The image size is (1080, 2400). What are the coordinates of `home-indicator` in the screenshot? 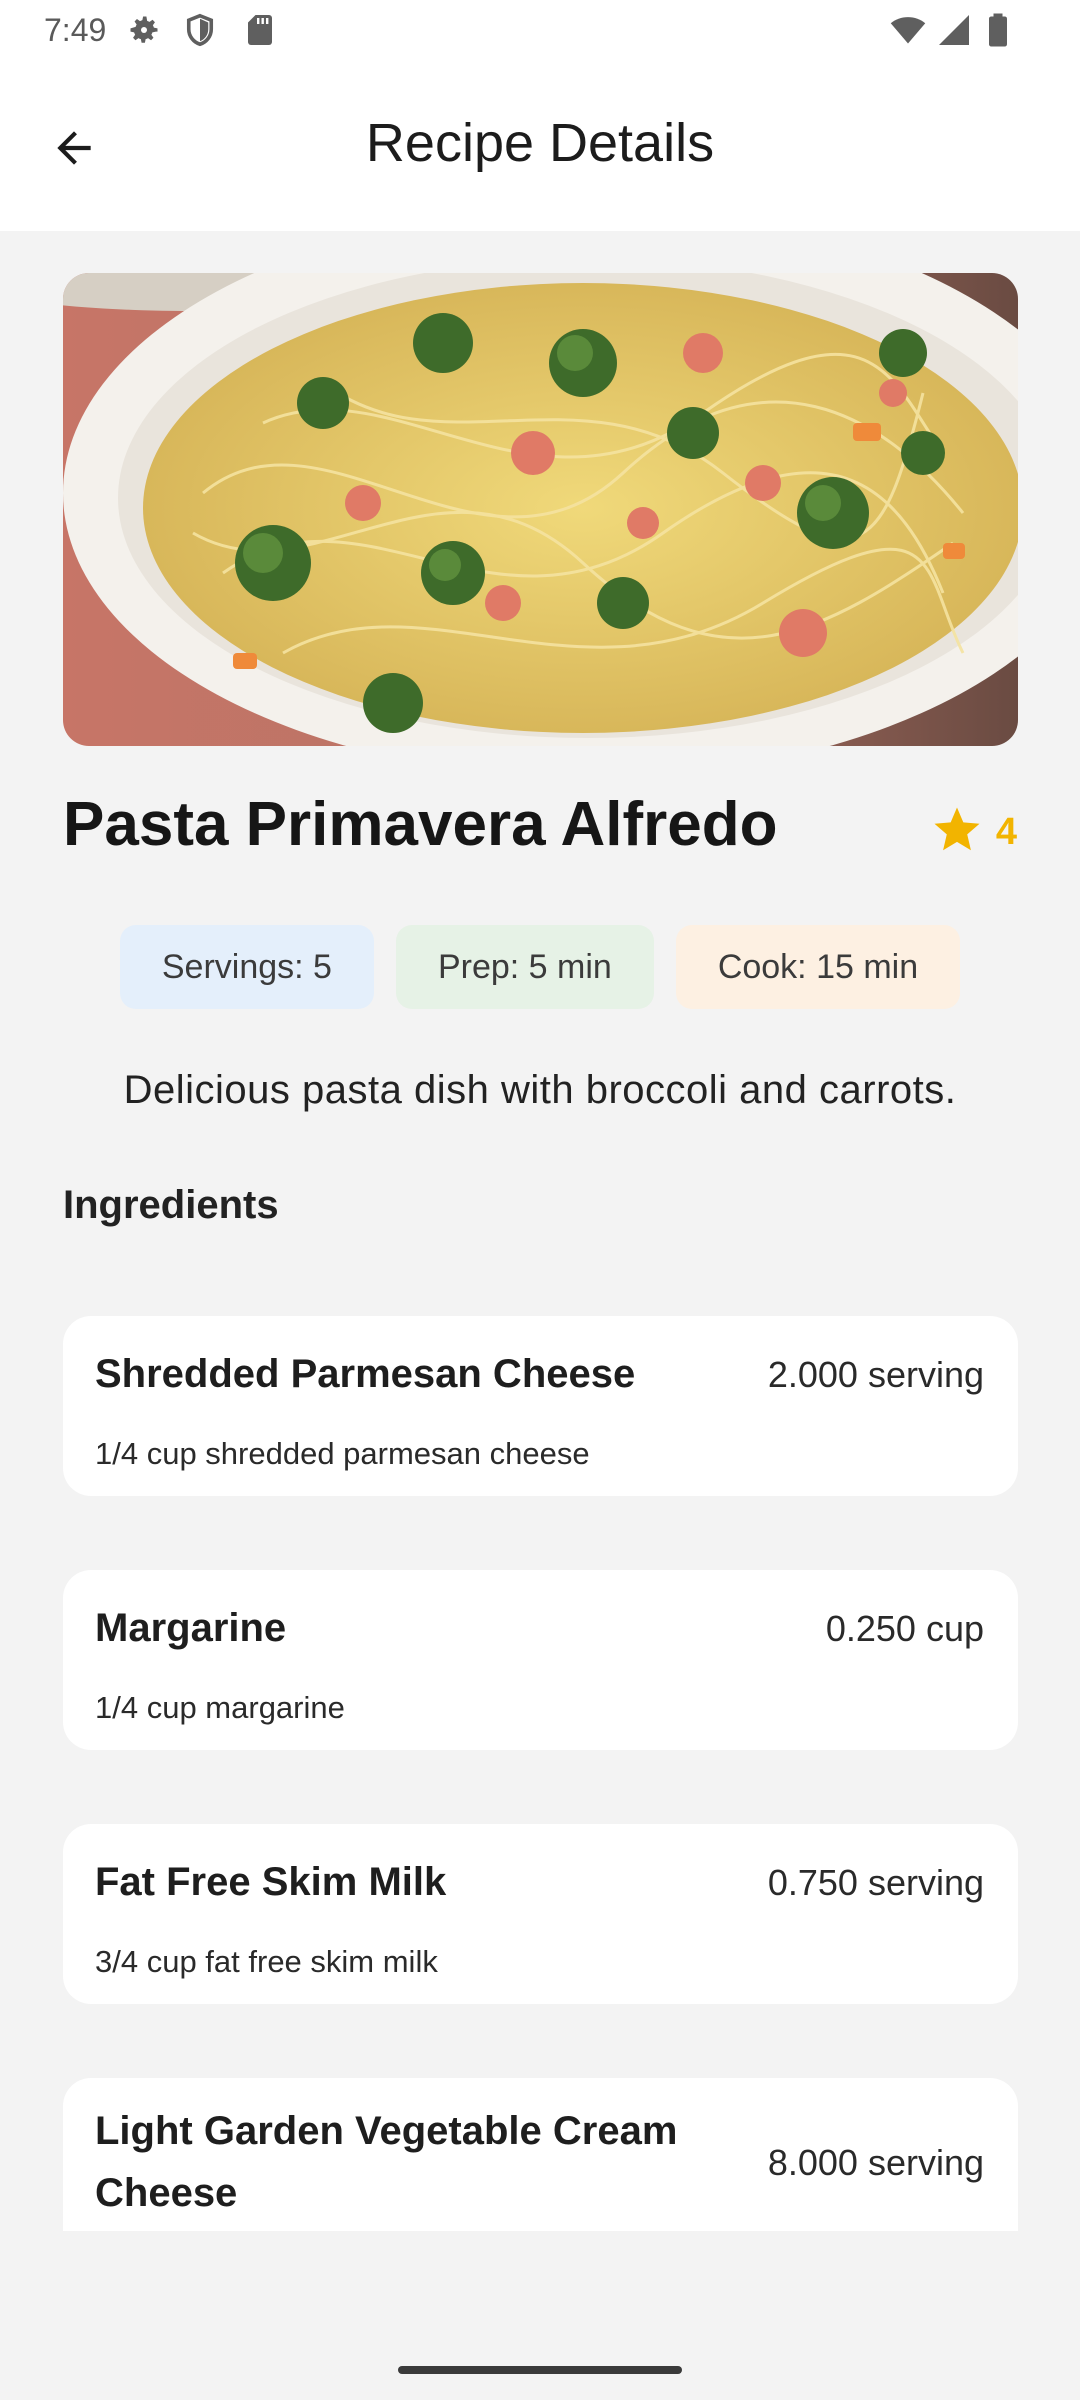 It's located at (540, 2370).